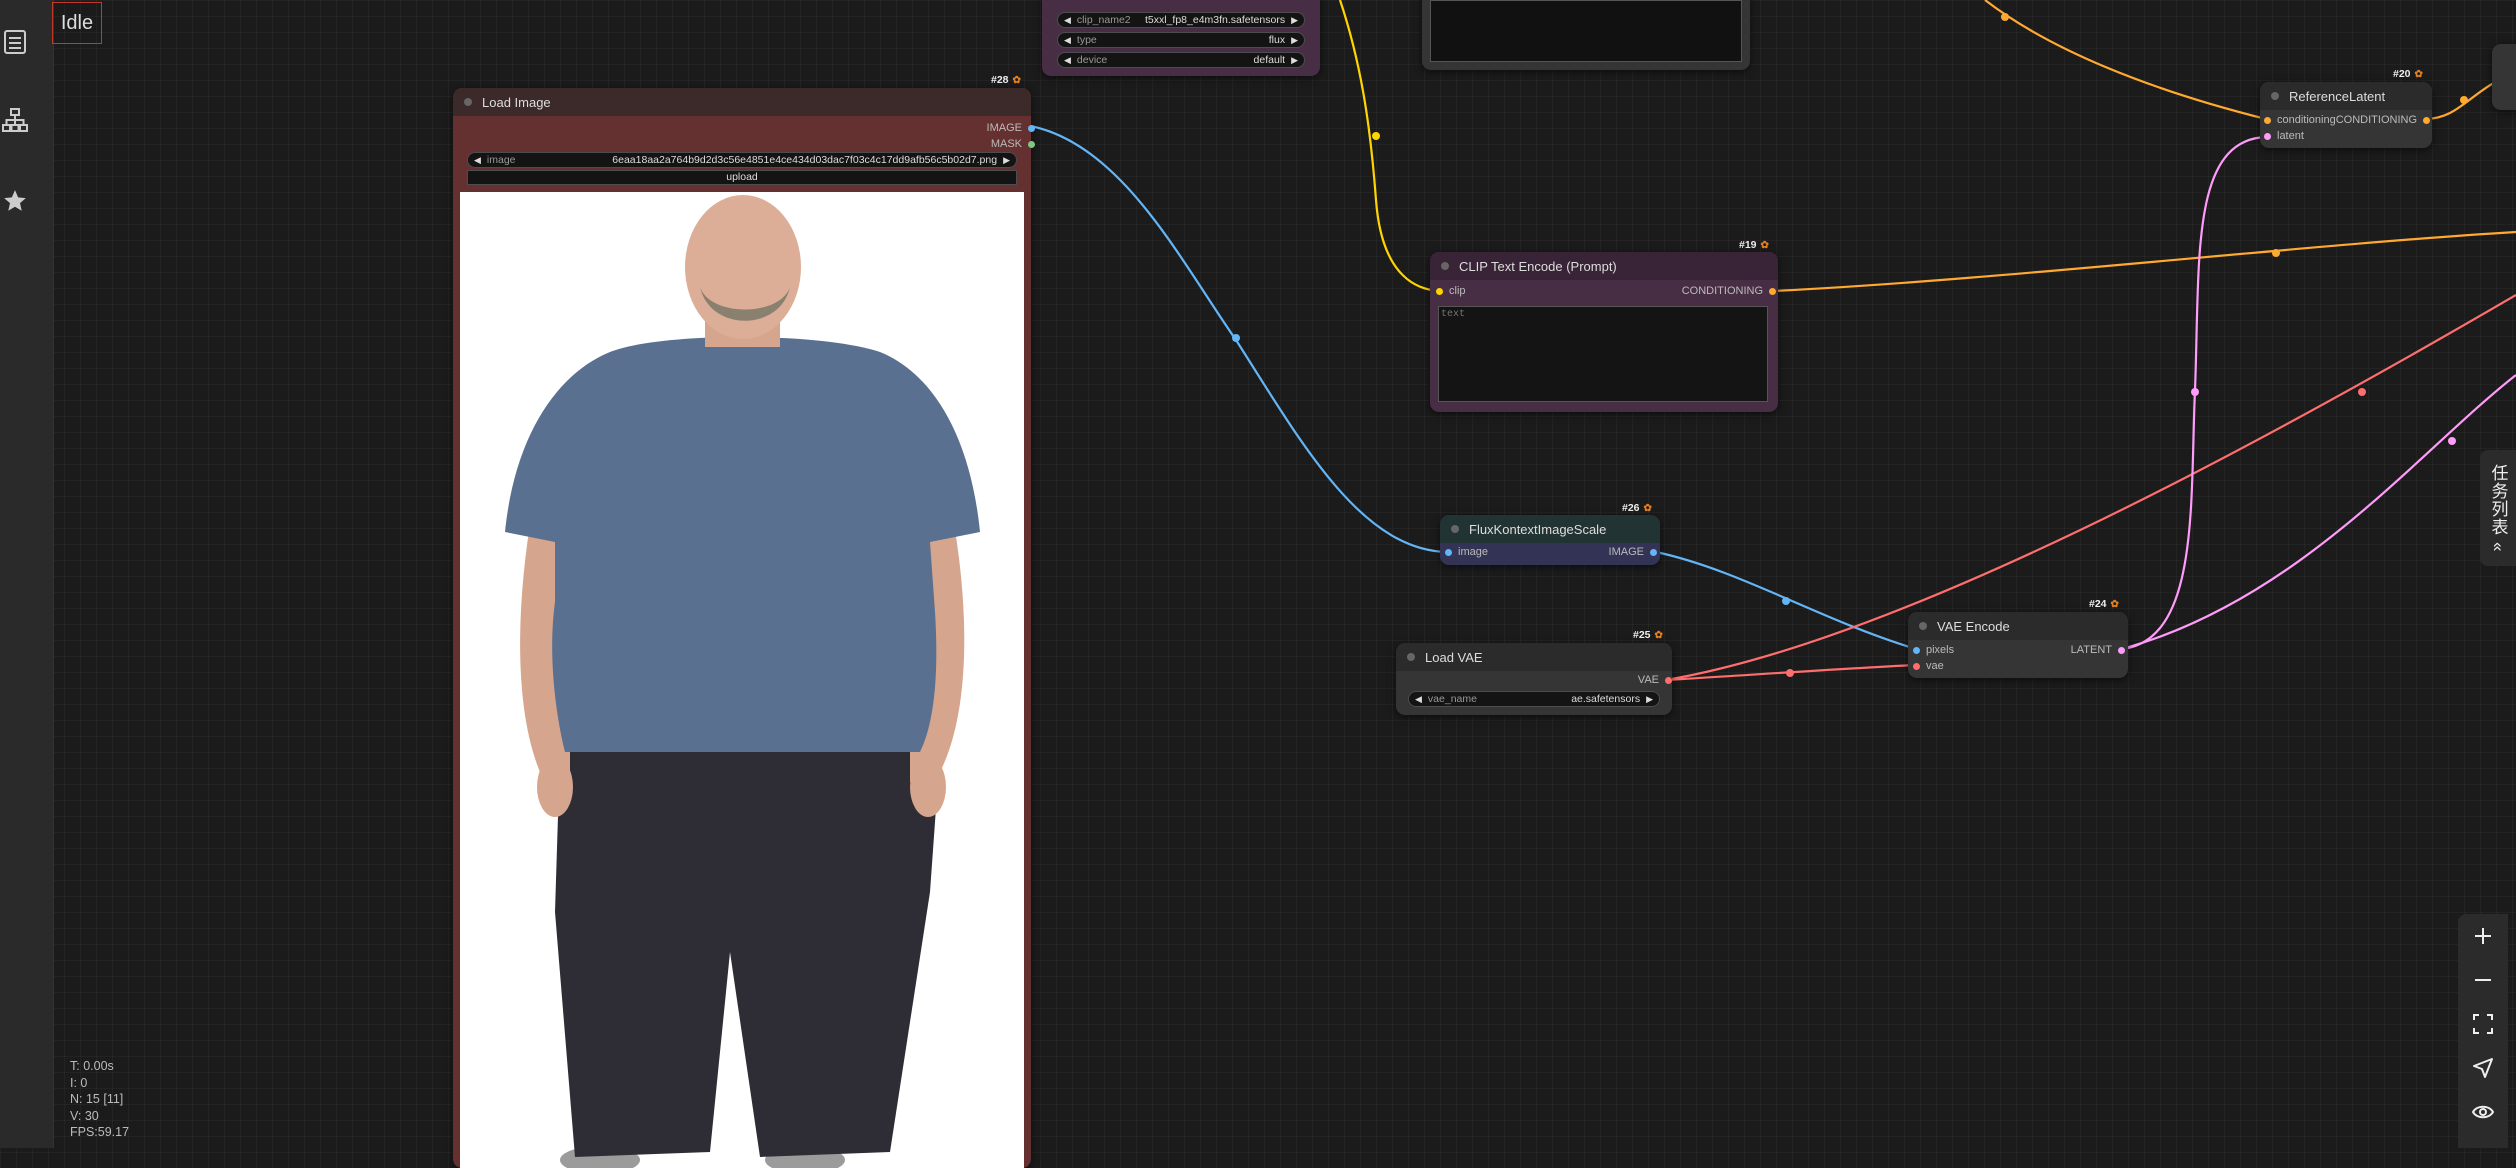 The width and height of the screenshot is (2516, 1168). What do you see at coordinates (1603, 354) in the screenshot?
I see `prompt-textarea` at bounding box center [1603, 354].